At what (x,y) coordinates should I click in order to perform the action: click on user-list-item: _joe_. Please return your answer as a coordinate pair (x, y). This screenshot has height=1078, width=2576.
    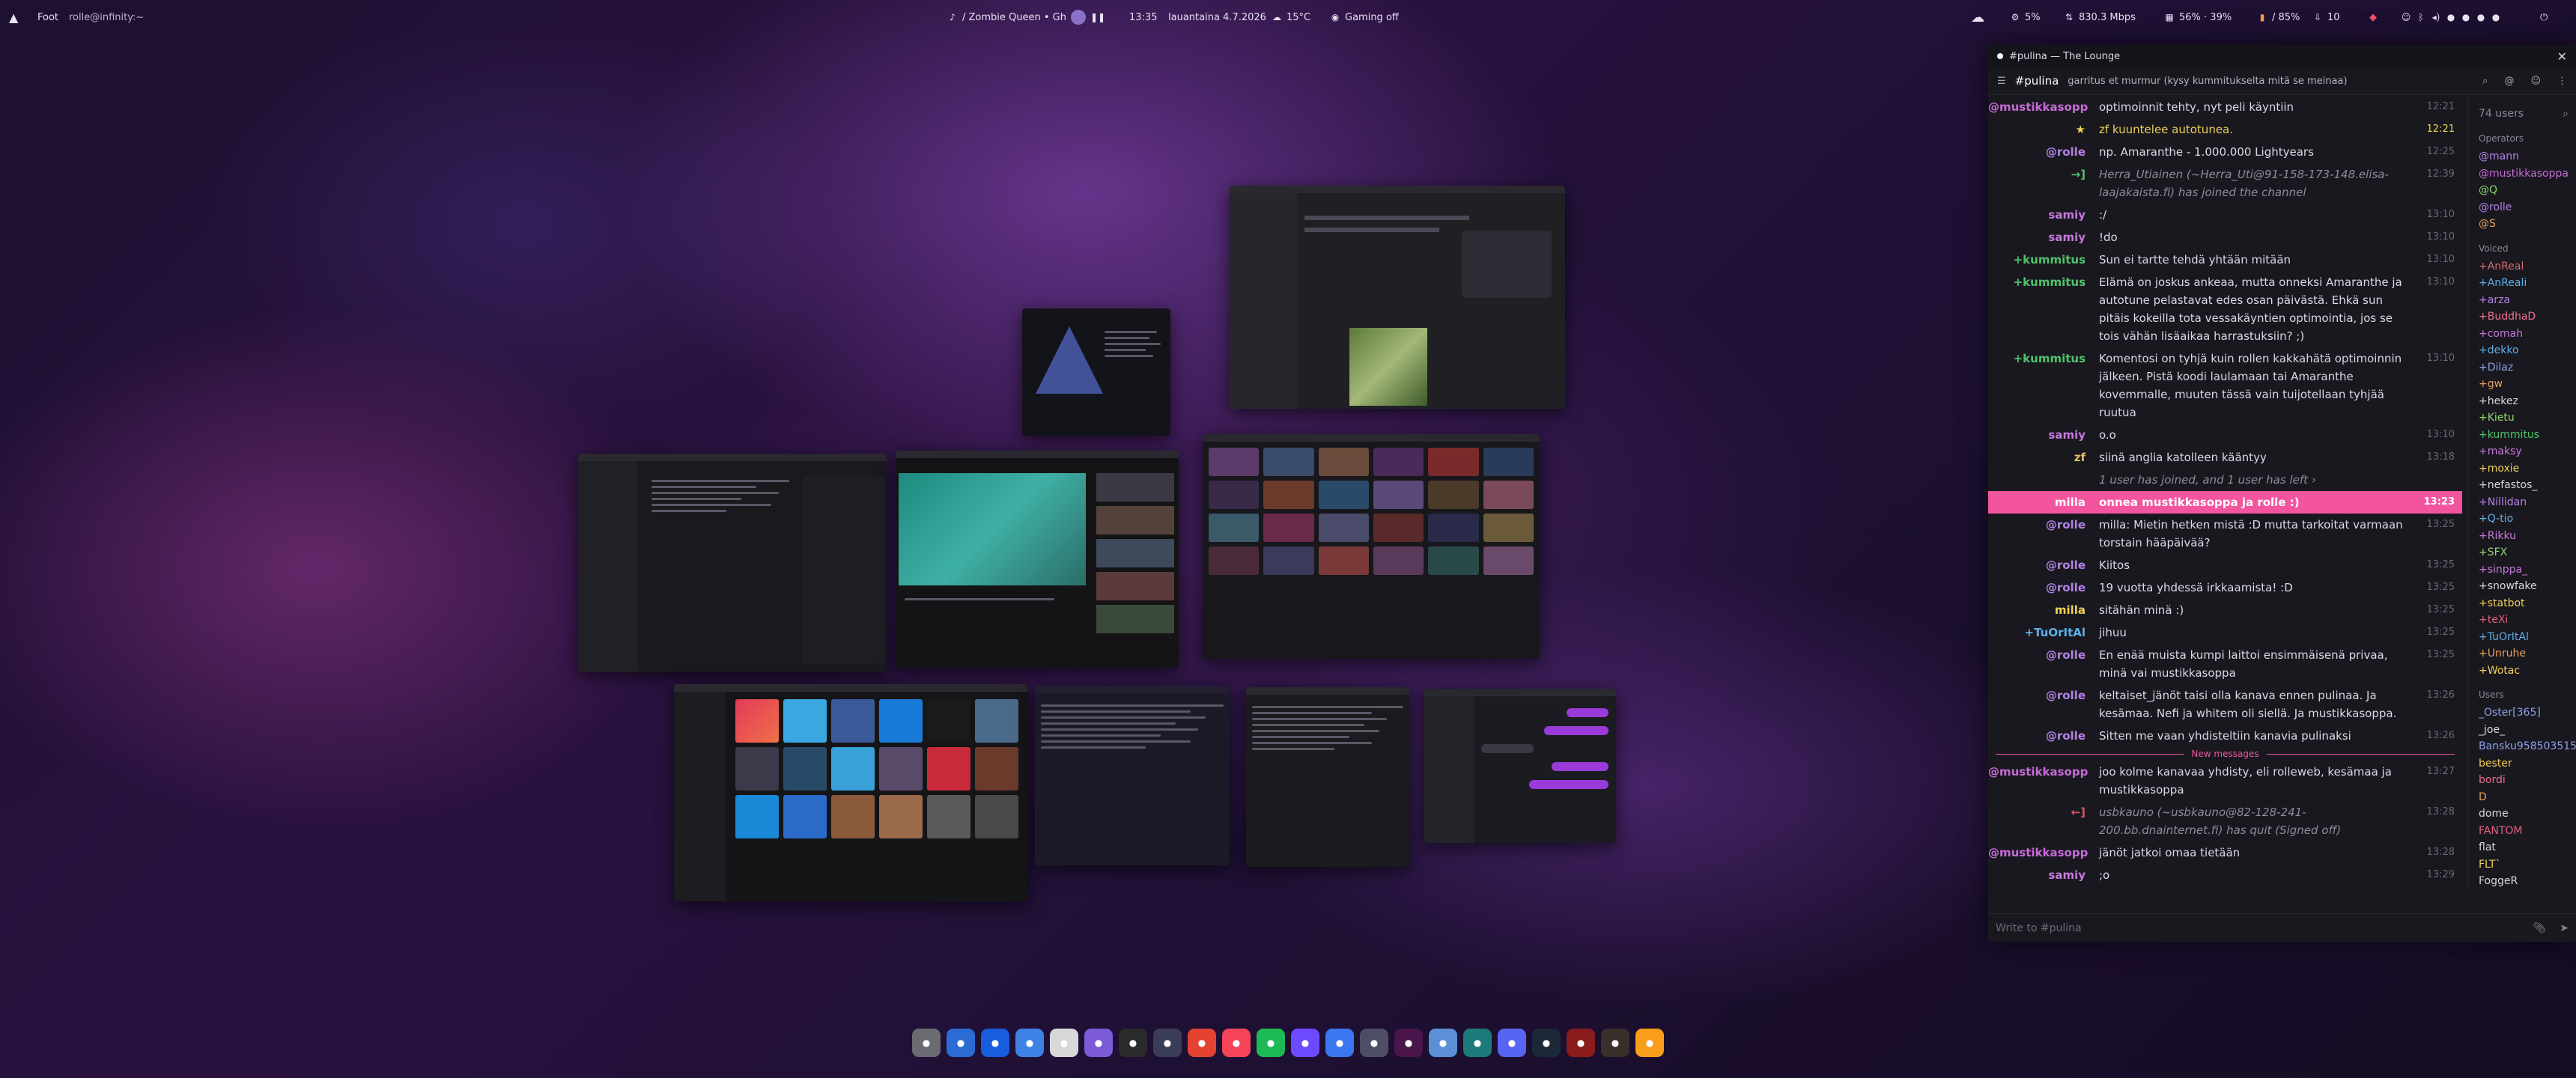
    Looking at the image, I should click on (2527, 730).